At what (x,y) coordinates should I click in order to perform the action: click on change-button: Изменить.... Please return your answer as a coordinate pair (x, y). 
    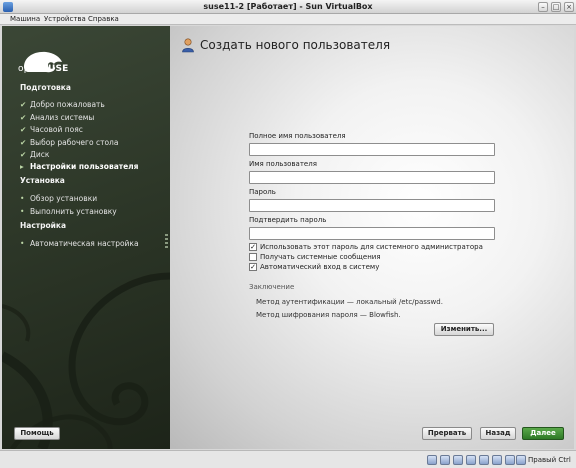
    Looking at the image, I should click on (464, 329).